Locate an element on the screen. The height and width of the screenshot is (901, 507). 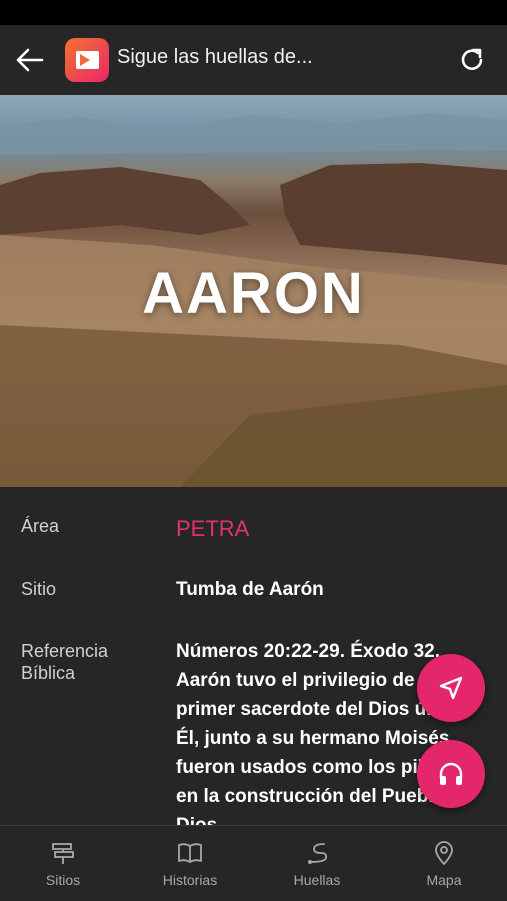
navigation-arrow-icon is located at coordinates (451, 688).